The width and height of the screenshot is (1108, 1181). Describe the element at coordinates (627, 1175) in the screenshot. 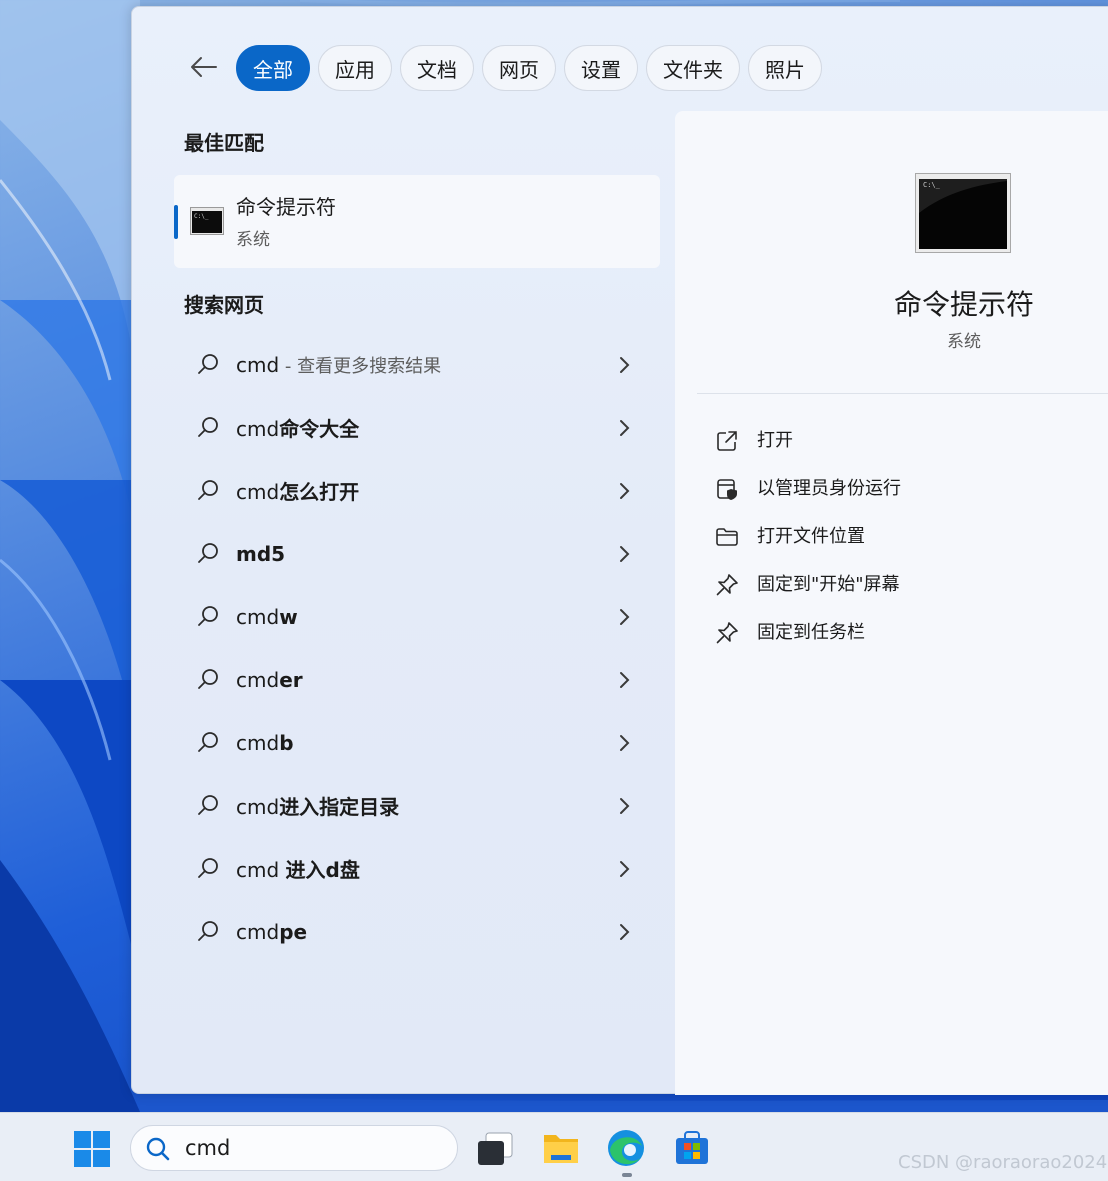

I see `running-indicator` at that location.